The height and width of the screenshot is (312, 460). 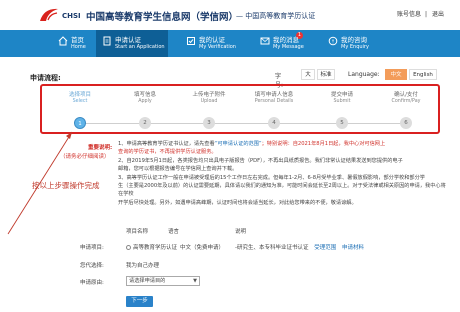 I want to click on next-step-button: 下一步, so click(x=139, y=301).